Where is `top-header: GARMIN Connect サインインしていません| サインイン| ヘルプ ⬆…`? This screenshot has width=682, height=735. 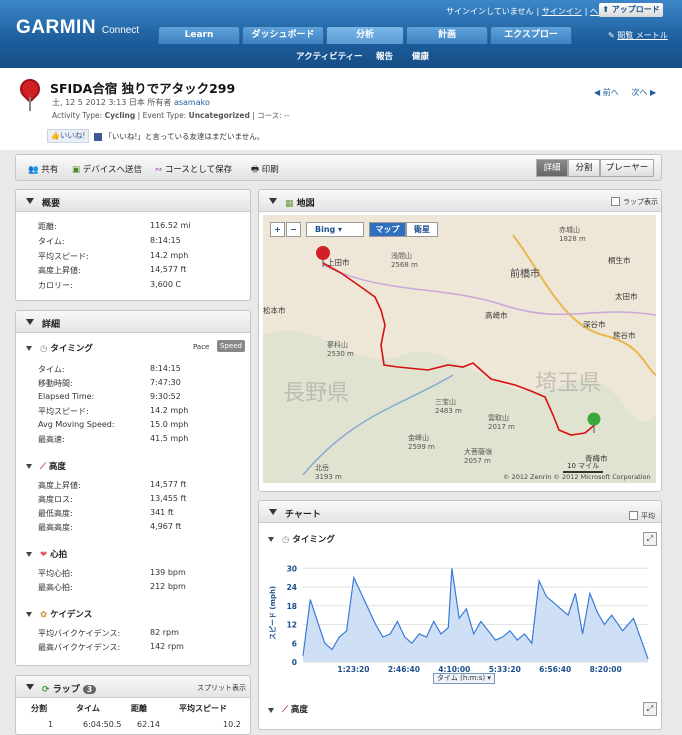 top-header: GARMIN Connect サインインしていません| サインイン| ヘルプ ⬆… is located at coordinates (341, 34).